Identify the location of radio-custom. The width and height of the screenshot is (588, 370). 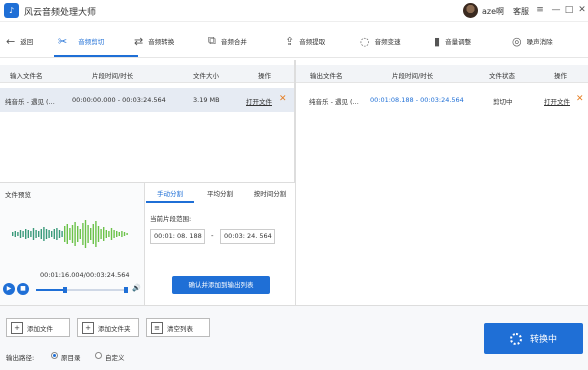
(98, 355).